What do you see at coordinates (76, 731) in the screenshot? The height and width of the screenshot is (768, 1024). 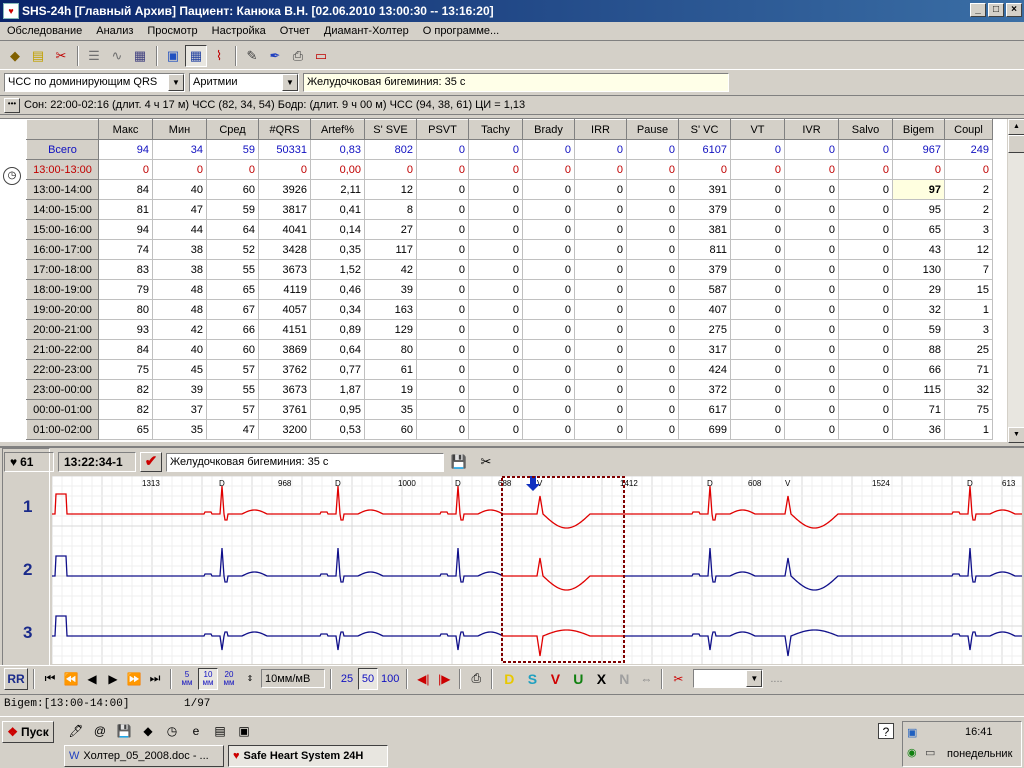 I see `quicklaunch-icon: 🖊` at bounding box center [76, 731].